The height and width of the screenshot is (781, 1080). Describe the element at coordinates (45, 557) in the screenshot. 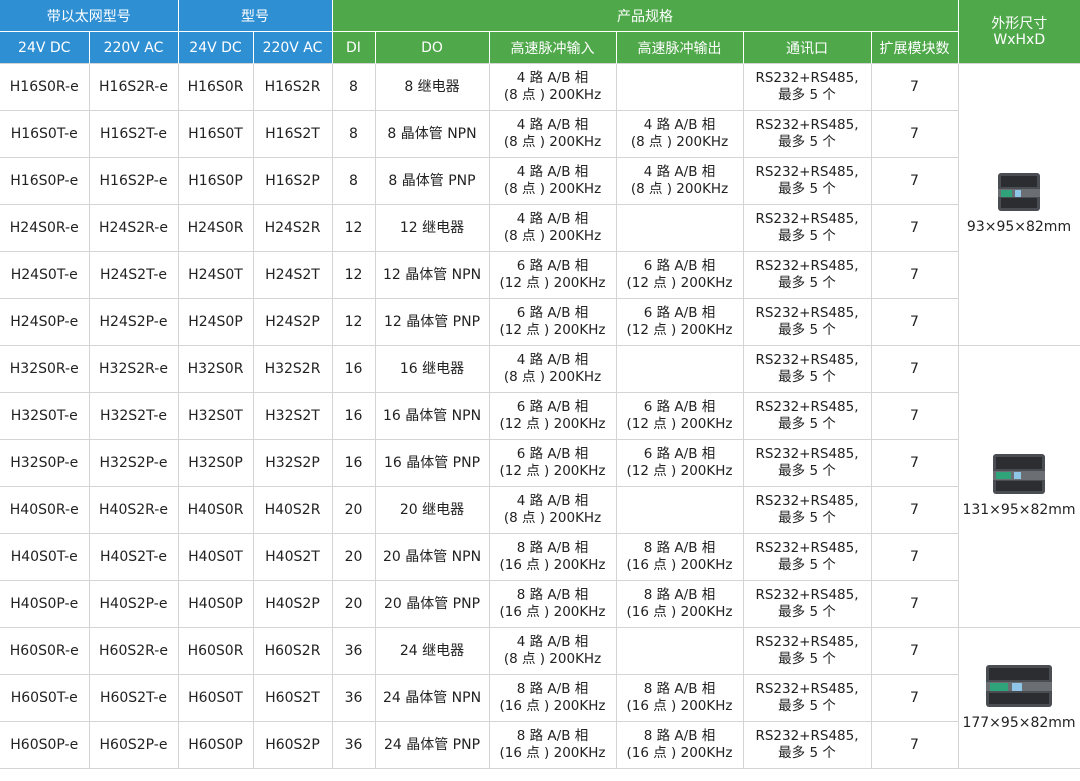

I see `cell-eth-24vdc: H40S0T-e` at that location.